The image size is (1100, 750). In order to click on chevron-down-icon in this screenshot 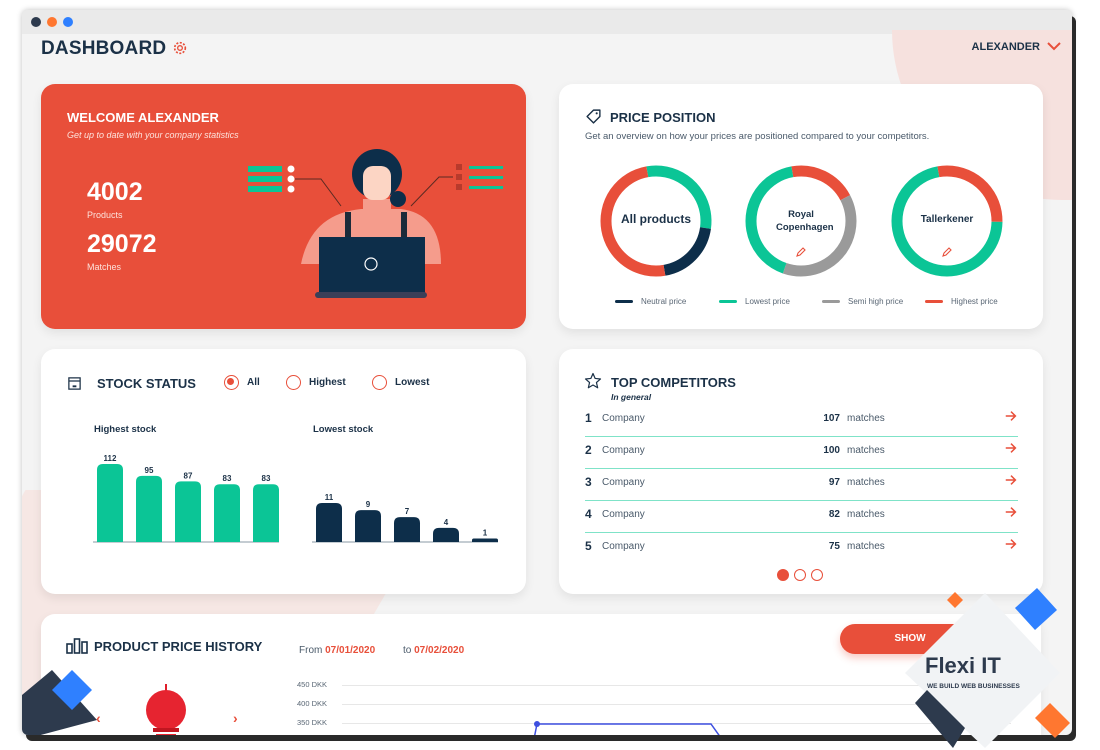, I will do `click(1054, 46)`.